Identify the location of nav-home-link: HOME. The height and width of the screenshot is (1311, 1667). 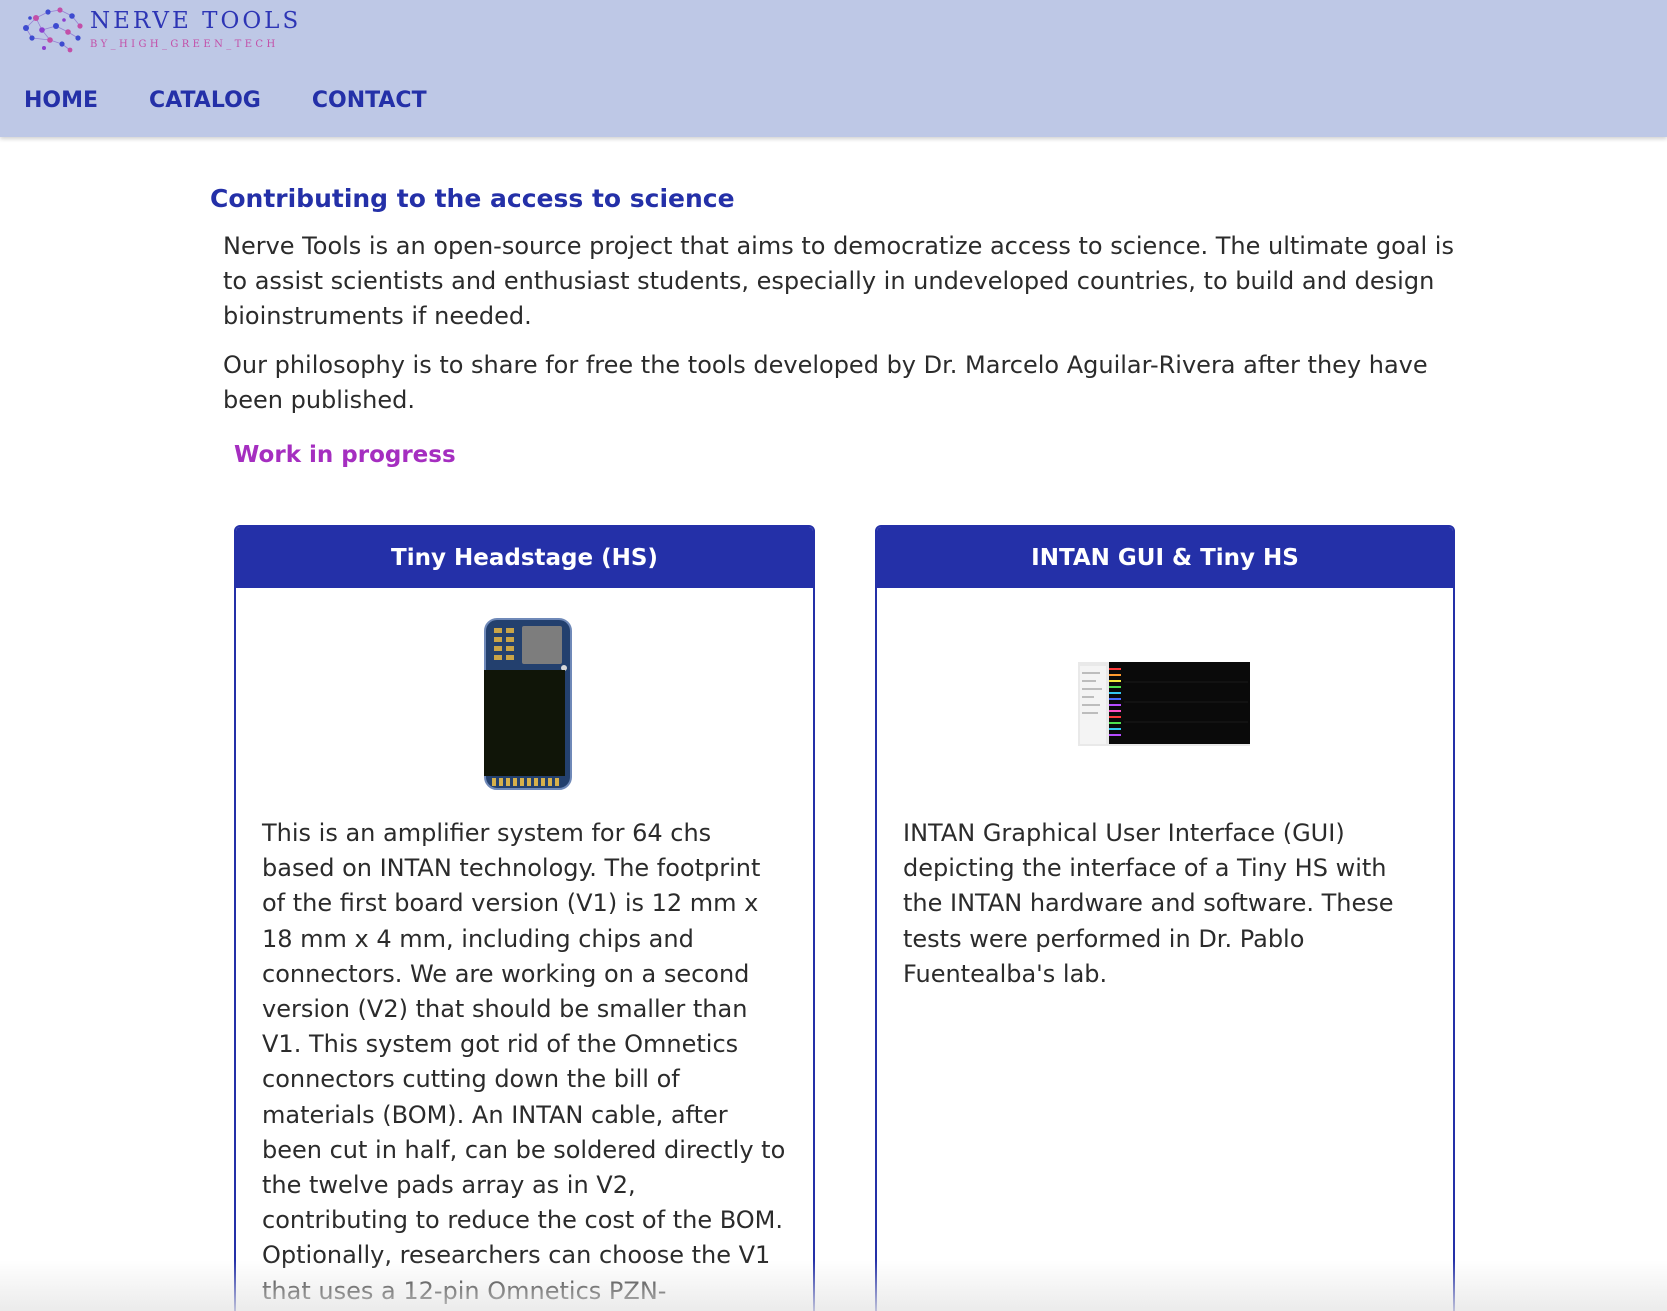
(61, 101).